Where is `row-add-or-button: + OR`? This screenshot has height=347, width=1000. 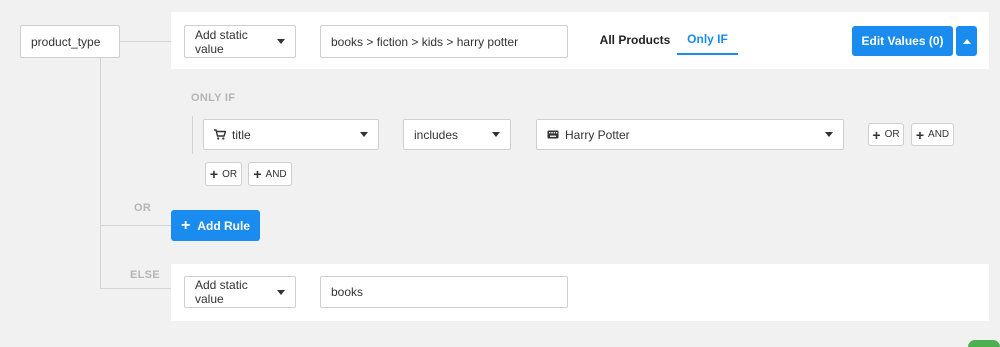 row-add-or-button: + OR is located at coordinates (886, 134).